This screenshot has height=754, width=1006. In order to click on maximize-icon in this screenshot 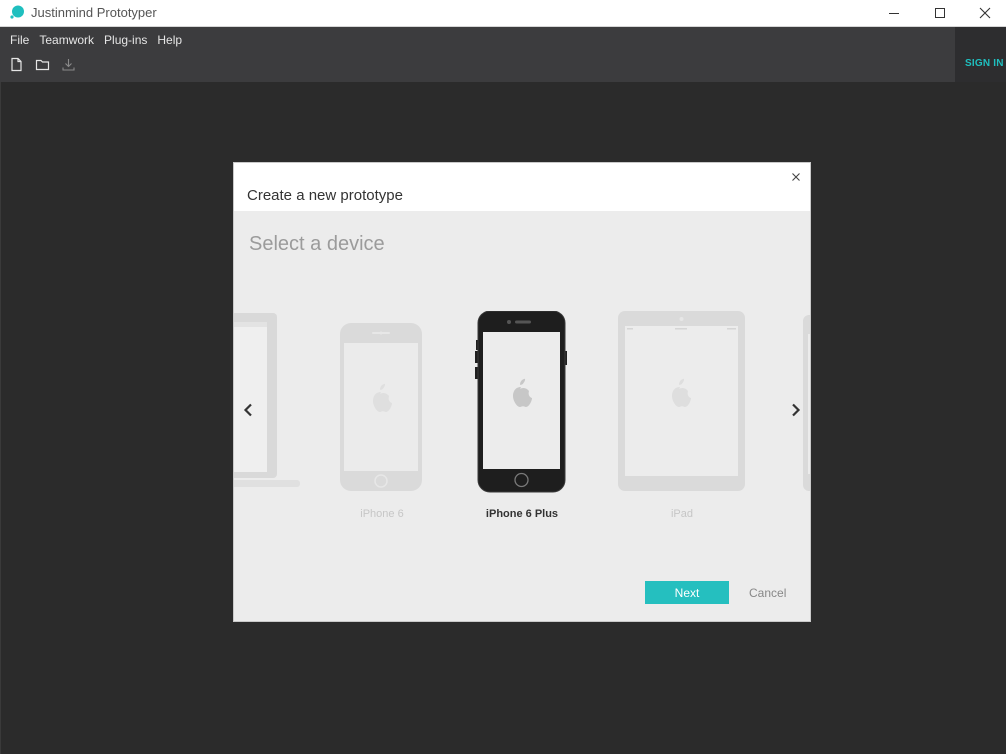, I will do `click(940, 13)`.